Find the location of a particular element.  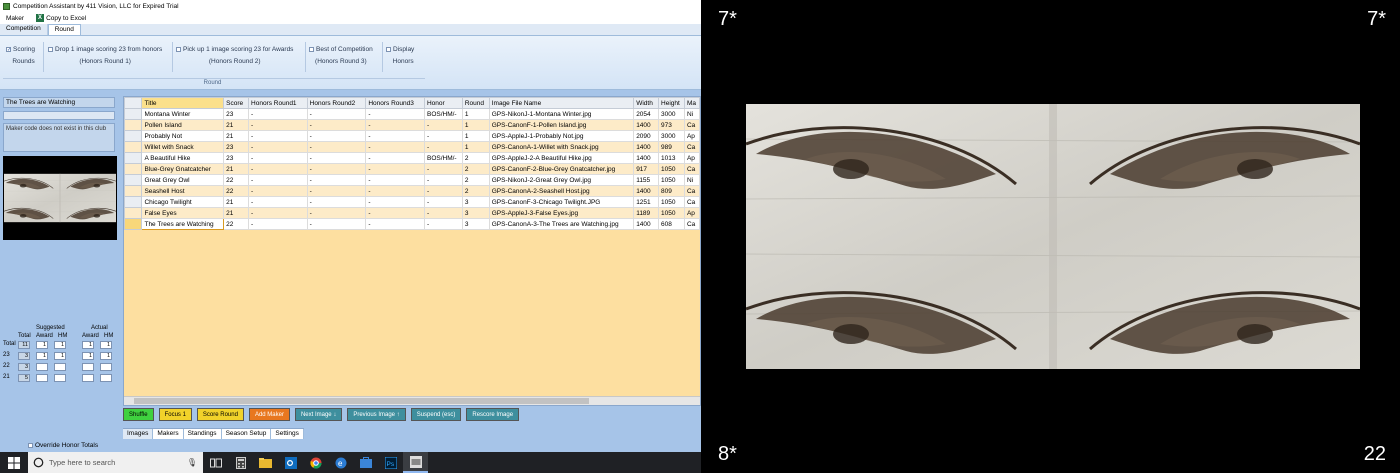

cell-width: 2054 is located at coordinates (646, 114).